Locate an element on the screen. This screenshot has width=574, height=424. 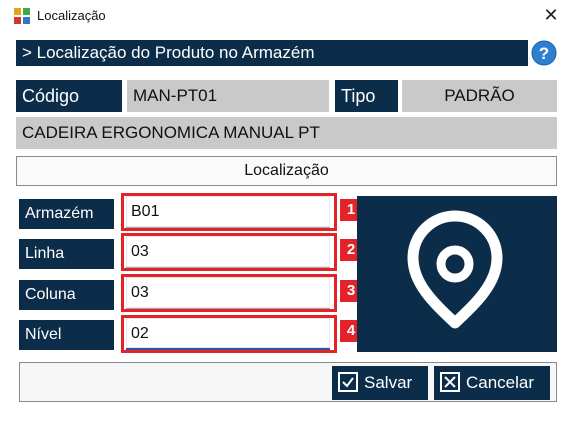
cancel-button: Cancelar is located at coordinates (492, 383).